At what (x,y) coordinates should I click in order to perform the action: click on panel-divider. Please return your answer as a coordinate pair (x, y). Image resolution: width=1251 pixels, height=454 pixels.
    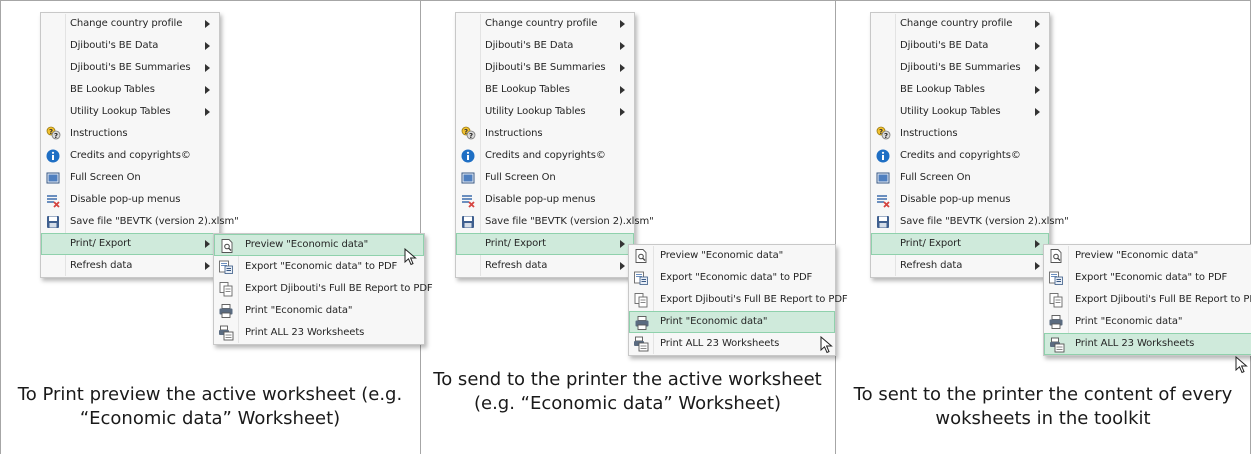
    Looking at the image, I should click on (420, 227).